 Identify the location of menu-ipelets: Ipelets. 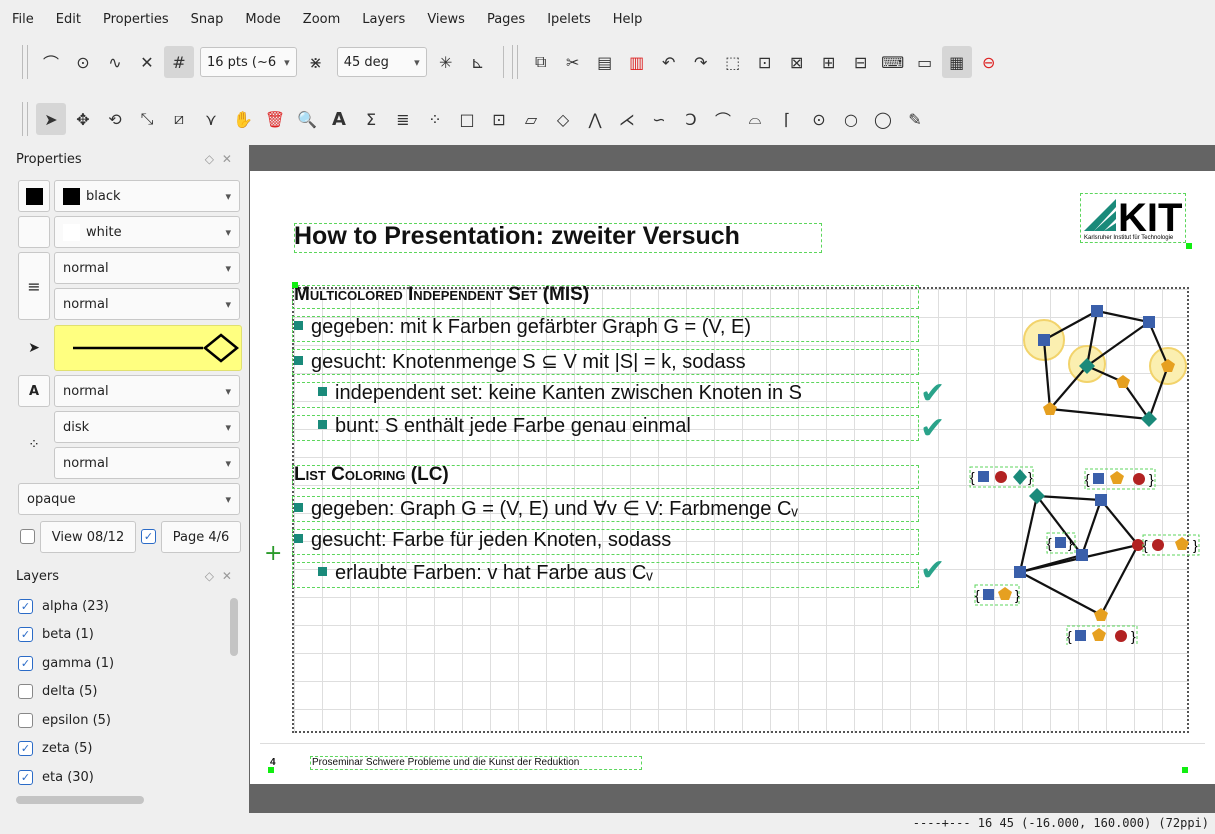
(569, 19).